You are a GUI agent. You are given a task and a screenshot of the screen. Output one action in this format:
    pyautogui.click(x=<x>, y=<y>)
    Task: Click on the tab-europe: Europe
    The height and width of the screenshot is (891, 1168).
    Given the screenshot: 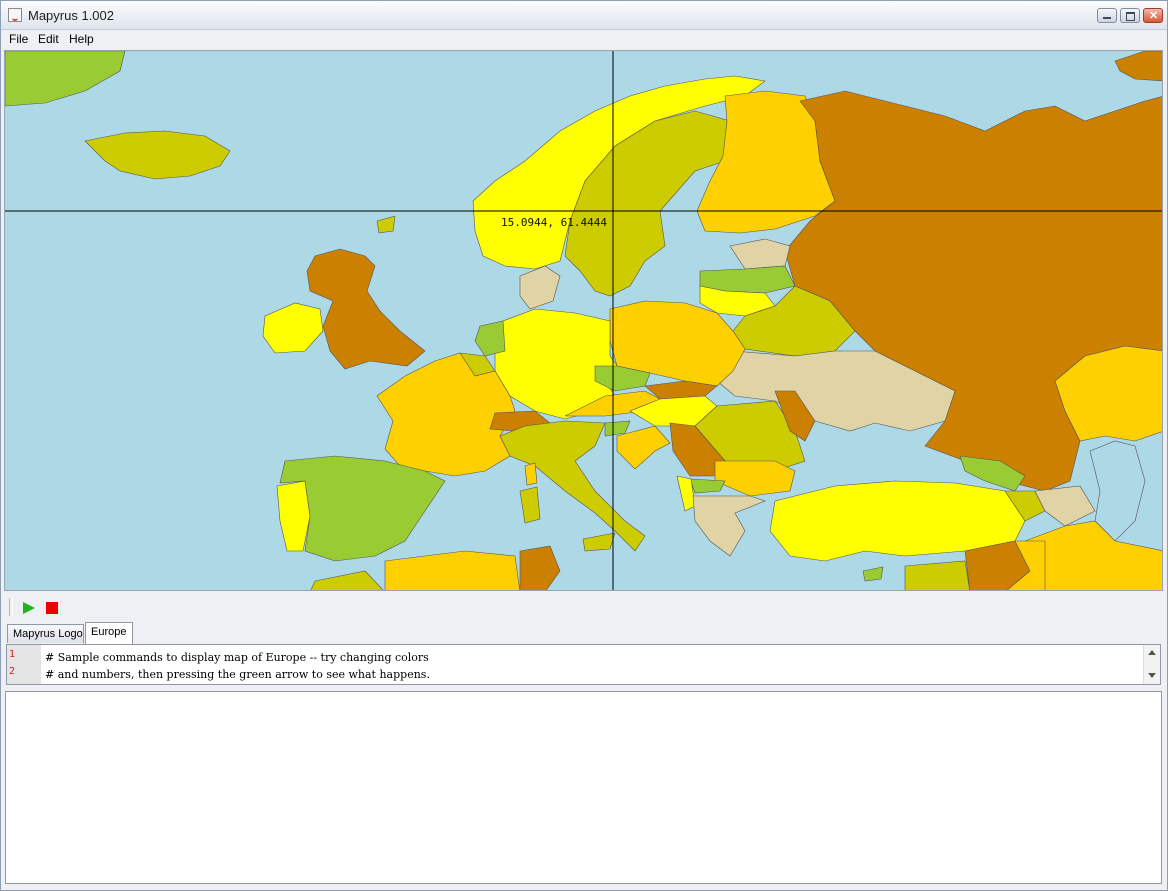 What is the action you would take?
    pyautogui.click(x=109, y=633)
    